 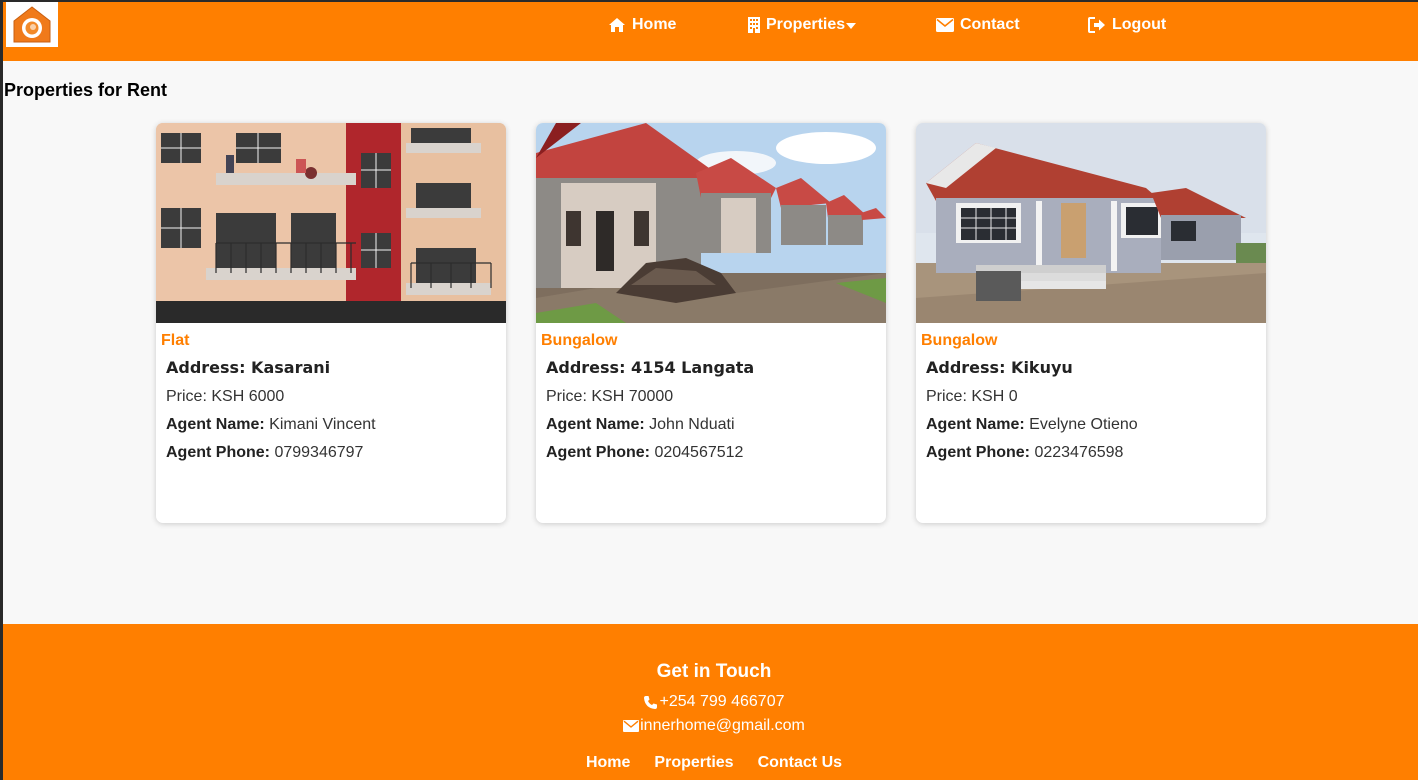 What do you see at coordinates (1079, 452) in the screenshot?
I see `agent-phone-value: 0223476598` at bounding box center [1079, 452].